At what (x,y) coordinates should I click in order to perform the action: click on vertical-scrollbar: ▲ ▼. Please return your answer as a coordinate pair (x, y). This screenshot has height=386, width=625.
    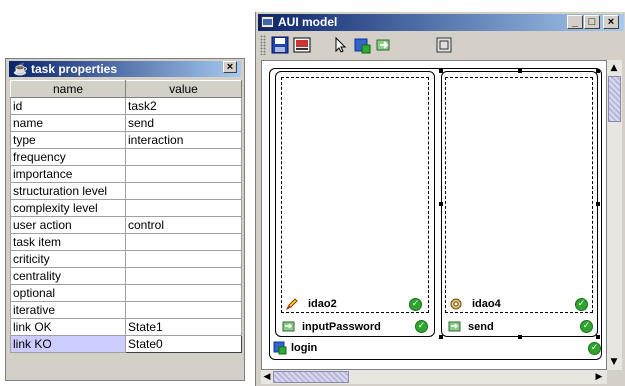
    Looking at the image, I should click on (614, 215).